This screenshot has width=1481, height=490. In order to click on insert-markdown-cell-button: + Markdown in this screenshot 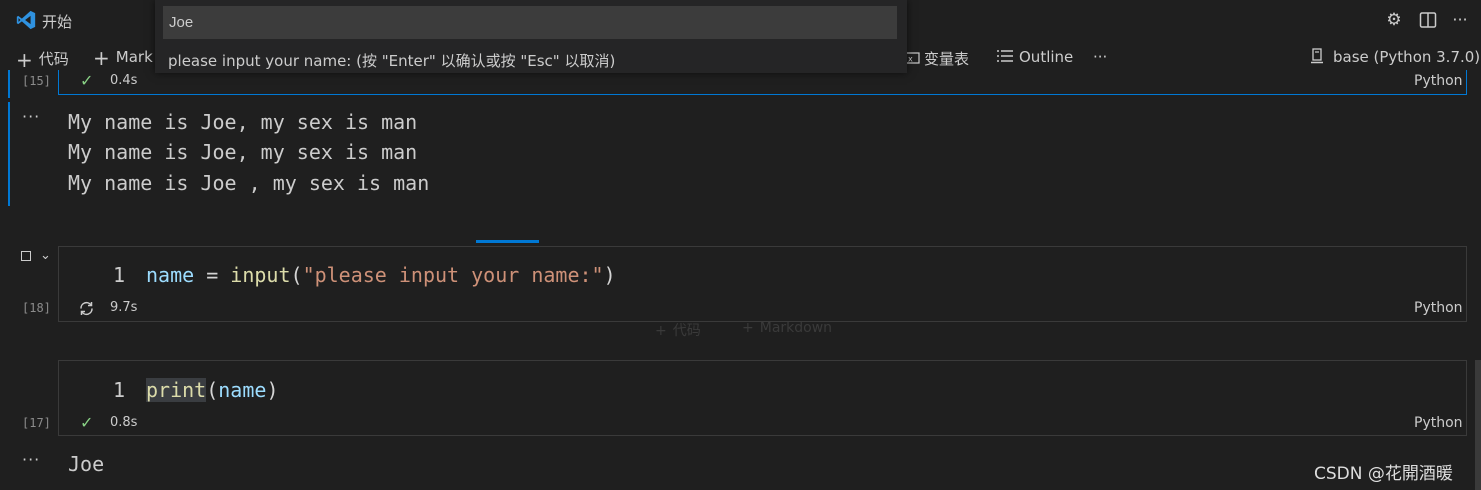, I will do `click(787, 328)`.